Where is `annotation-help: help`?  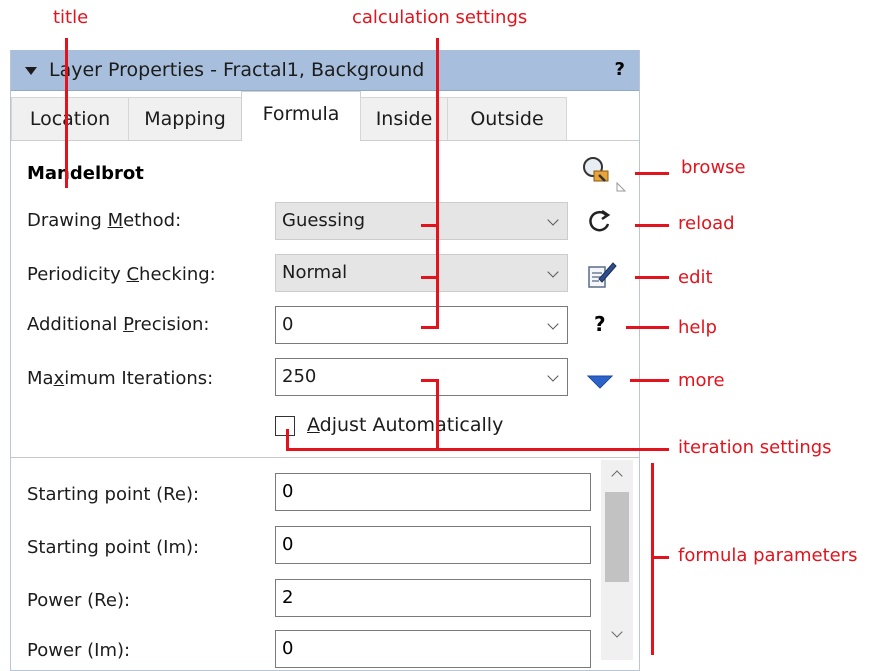 annotation-help: help is located at coordinates (697, 327).